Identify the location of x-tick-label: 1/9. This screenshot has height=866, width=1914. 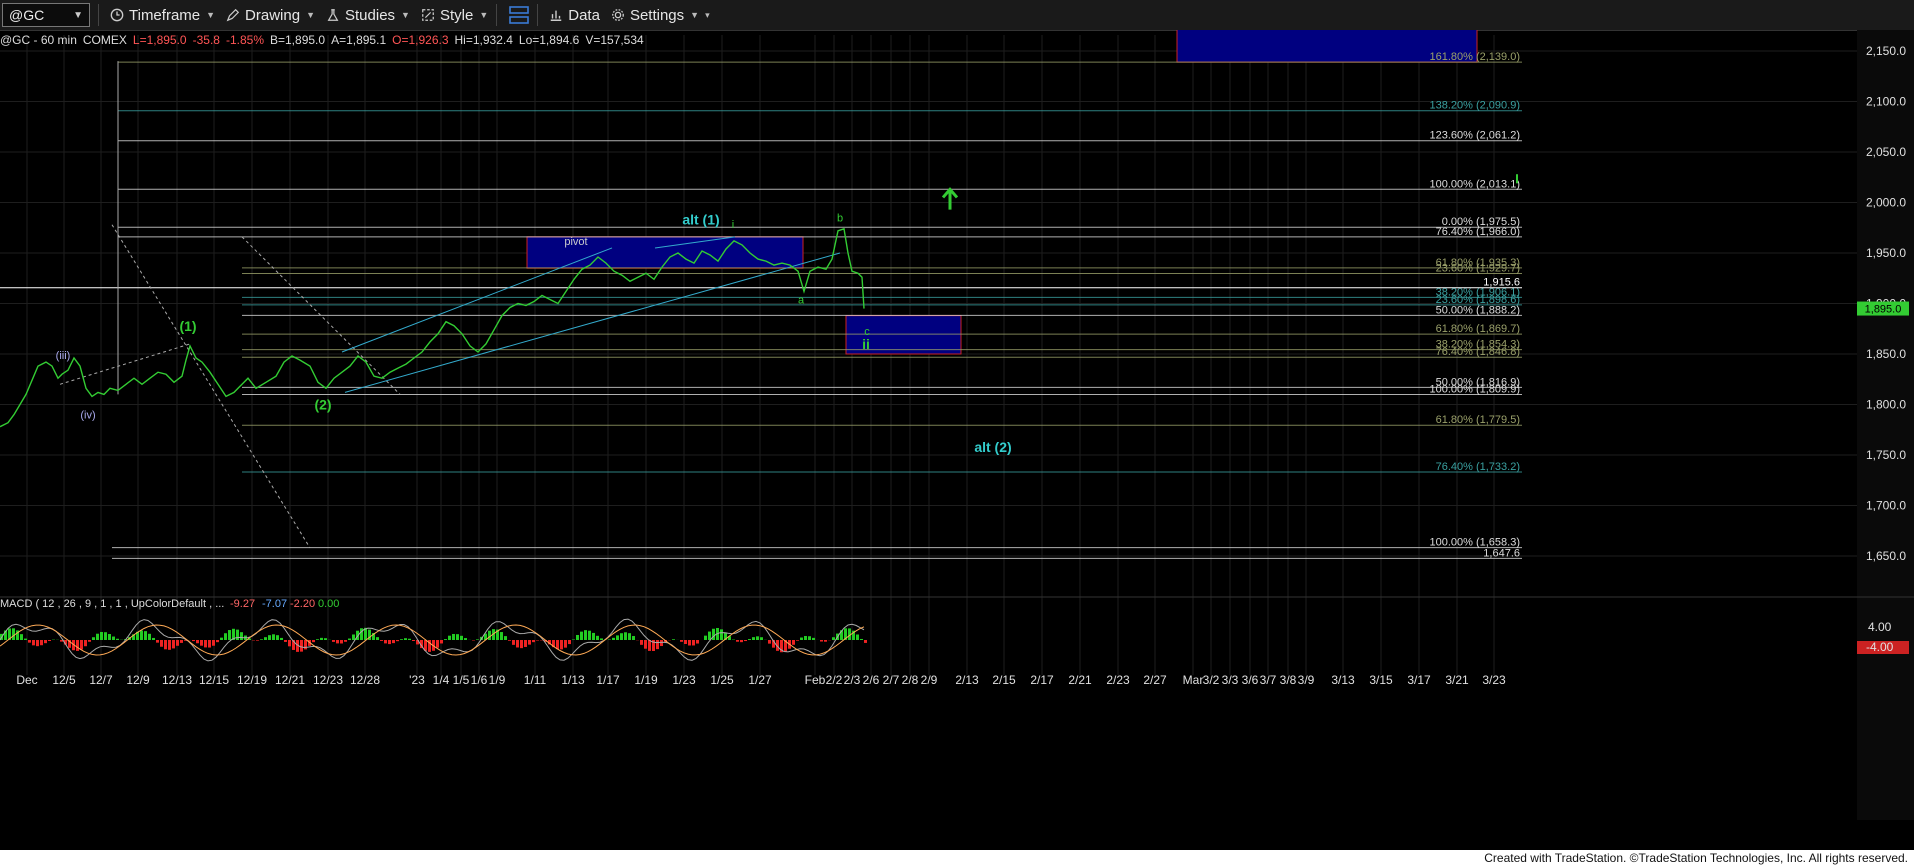
(497, 680).